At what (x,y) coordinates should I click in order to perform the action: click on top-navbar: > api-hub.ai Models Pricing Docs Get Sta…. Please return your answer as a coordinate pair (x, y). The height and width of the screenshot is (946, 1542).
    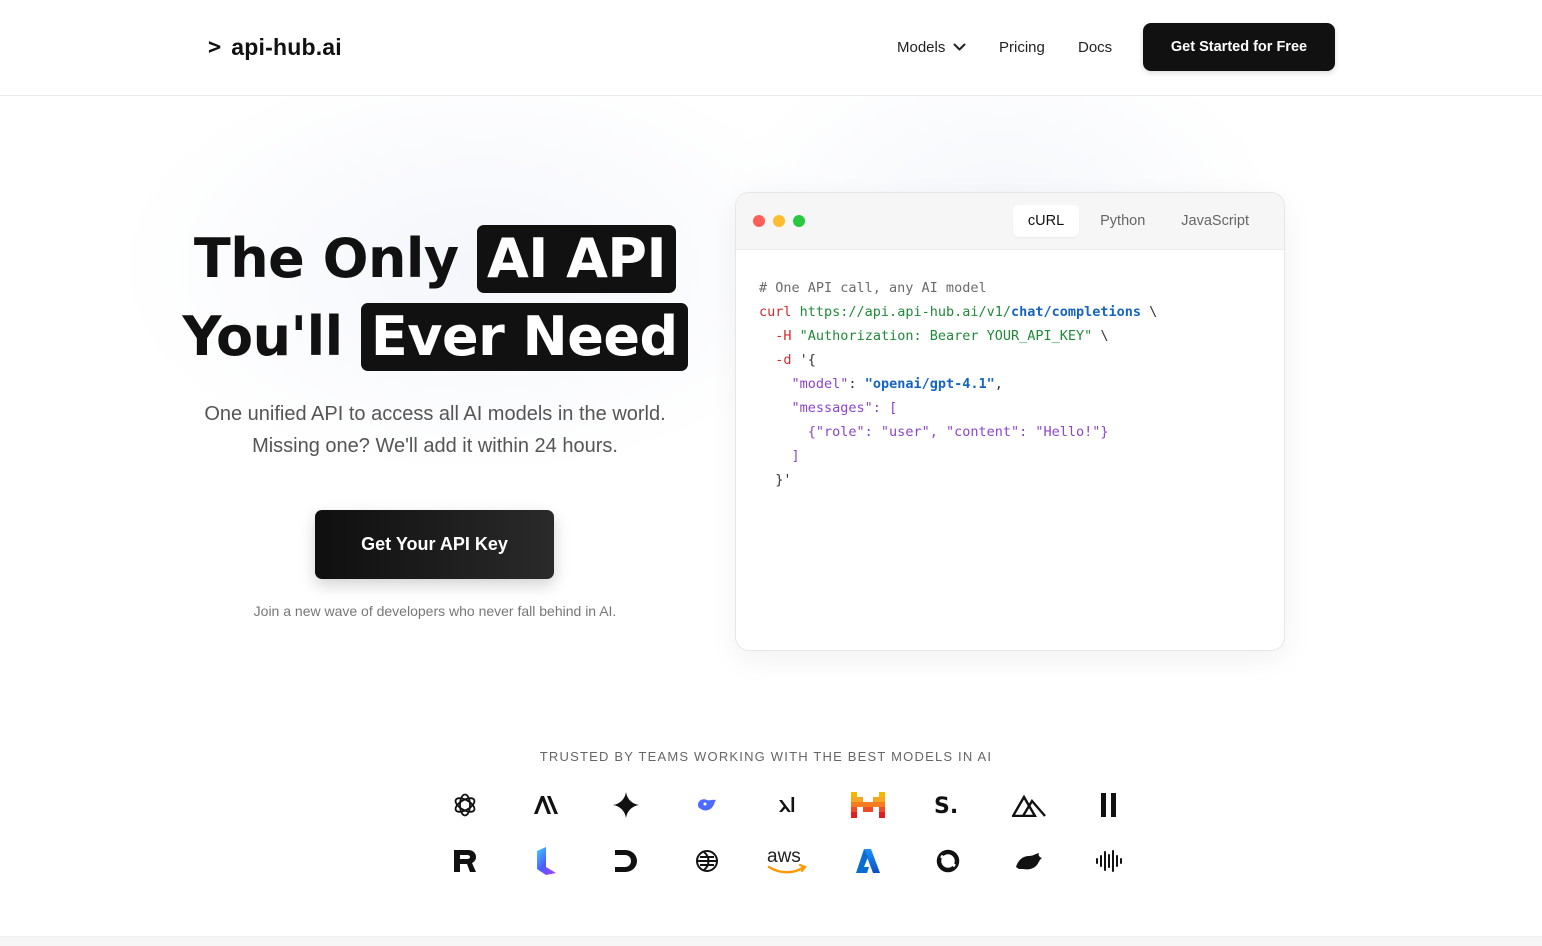
    Looking at the image, I should click on (771, 48).